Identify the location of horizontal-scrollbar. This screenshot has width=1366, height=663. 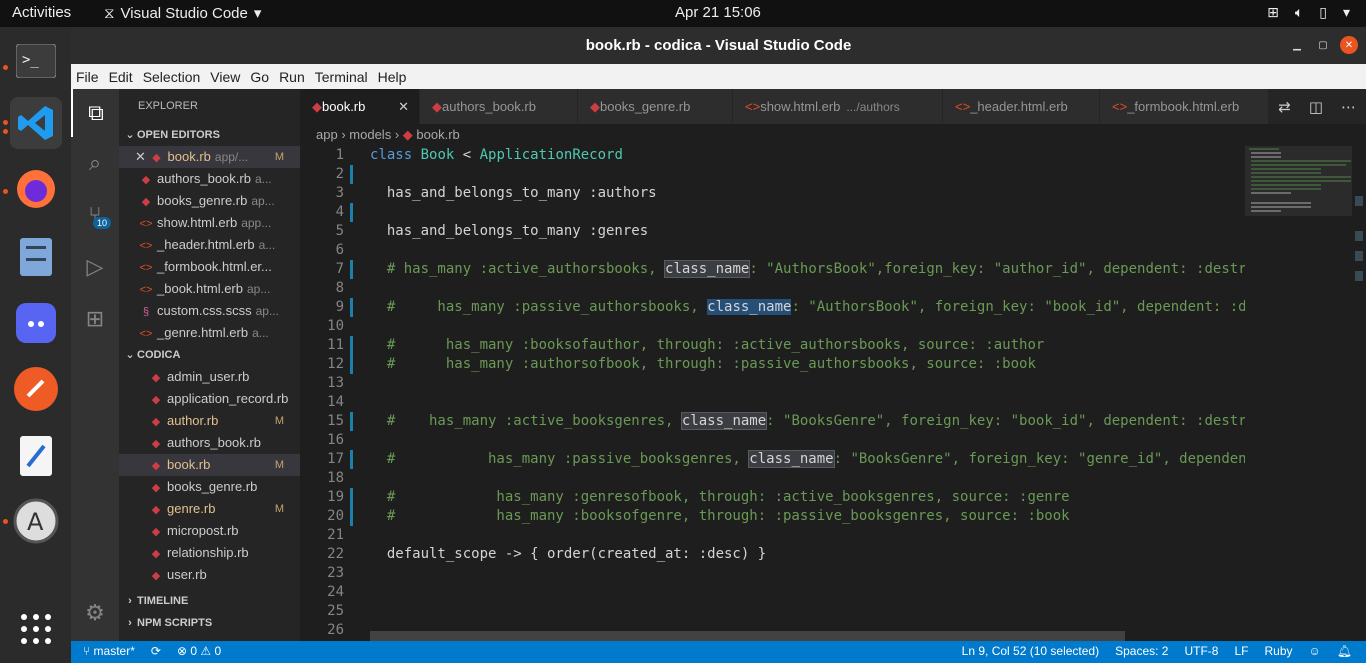
(747, 636).